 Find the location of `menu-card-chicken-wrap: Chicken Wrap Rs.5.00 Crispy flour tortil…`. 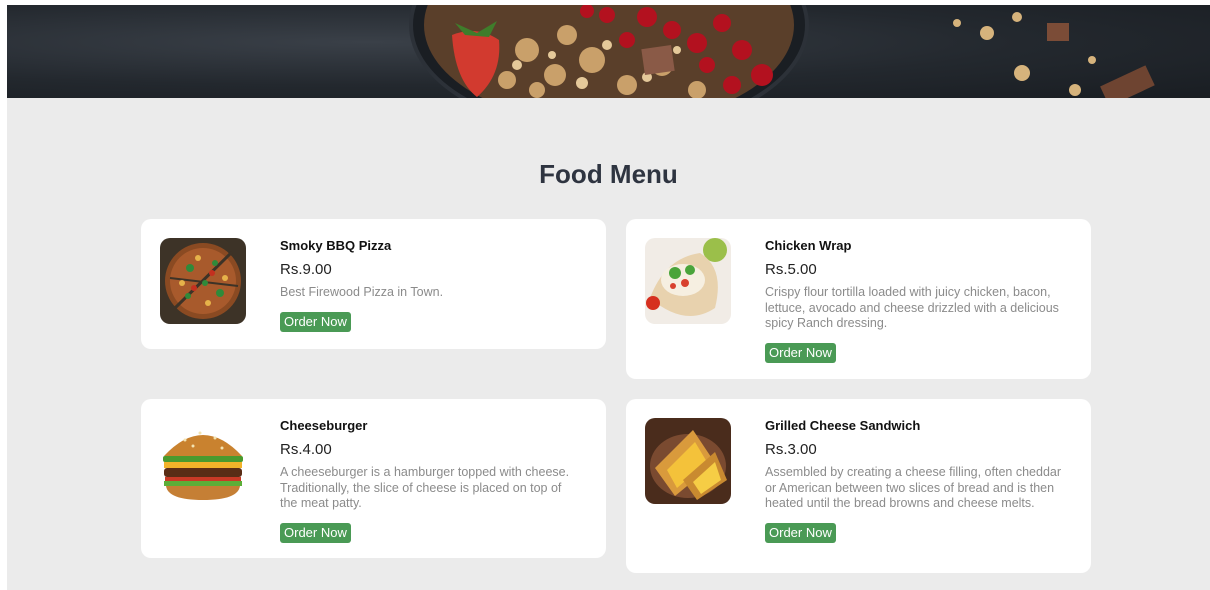

menu-card-chicken-wrap: Chicken Wrap Rs.5.00 Crispy flour tortil… is located at coordinates (858, 299).